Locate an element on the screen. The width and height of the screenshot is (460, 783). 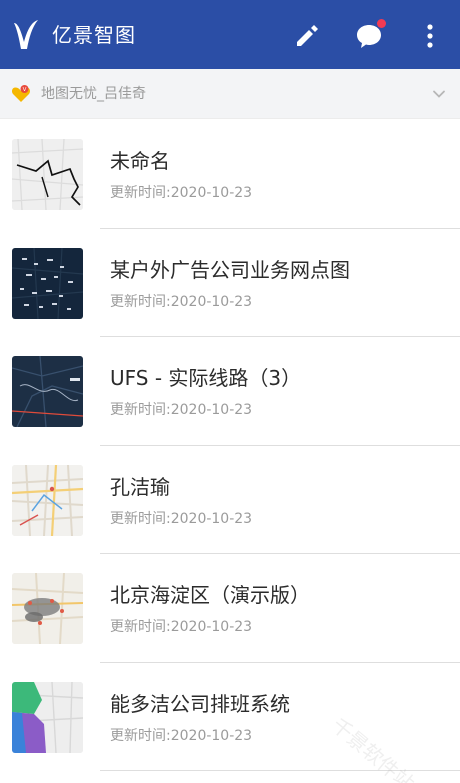
map-title: 未命名 is located at coordinates (140, 161).